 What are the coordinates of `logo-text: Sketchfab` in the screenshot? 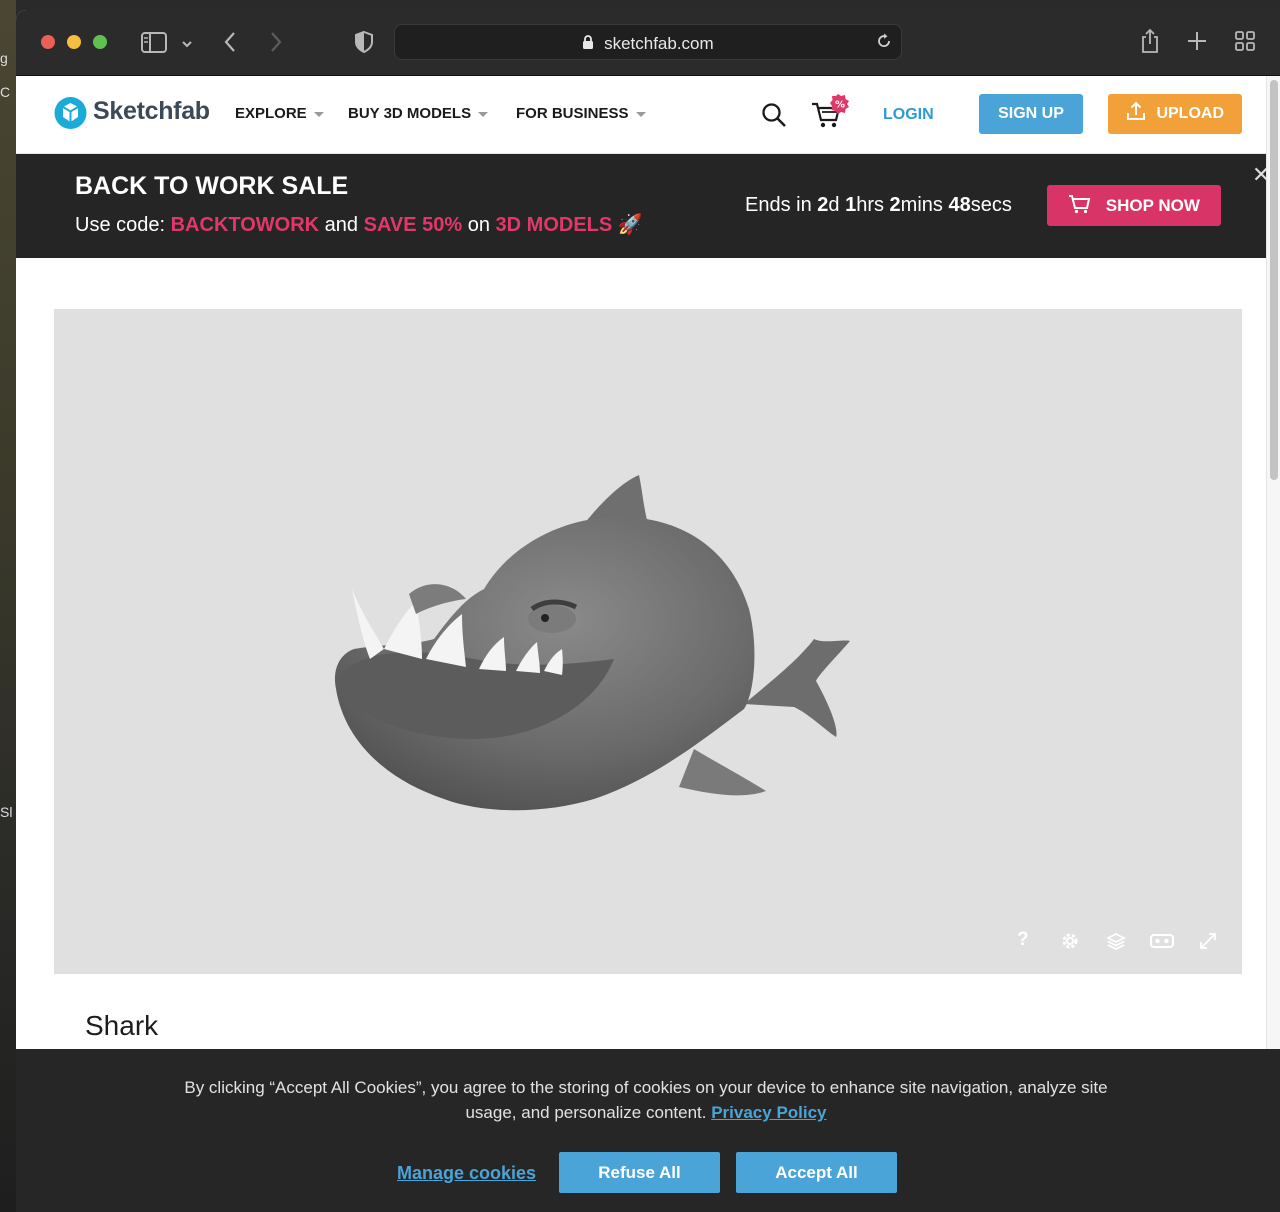 It's located at (151, 111).